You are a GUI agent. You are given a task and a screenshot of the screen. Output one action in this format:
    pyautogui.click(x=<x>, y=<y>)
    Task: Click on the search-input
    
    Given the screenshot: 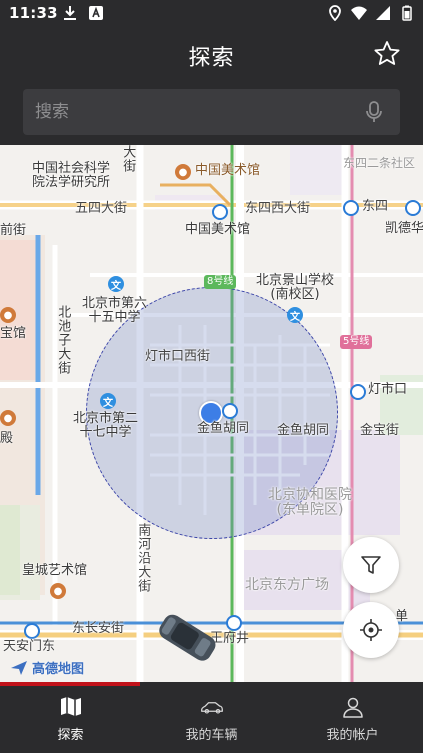 What is the action you would take?
    pyautogui.click(x=195, y=112)
    